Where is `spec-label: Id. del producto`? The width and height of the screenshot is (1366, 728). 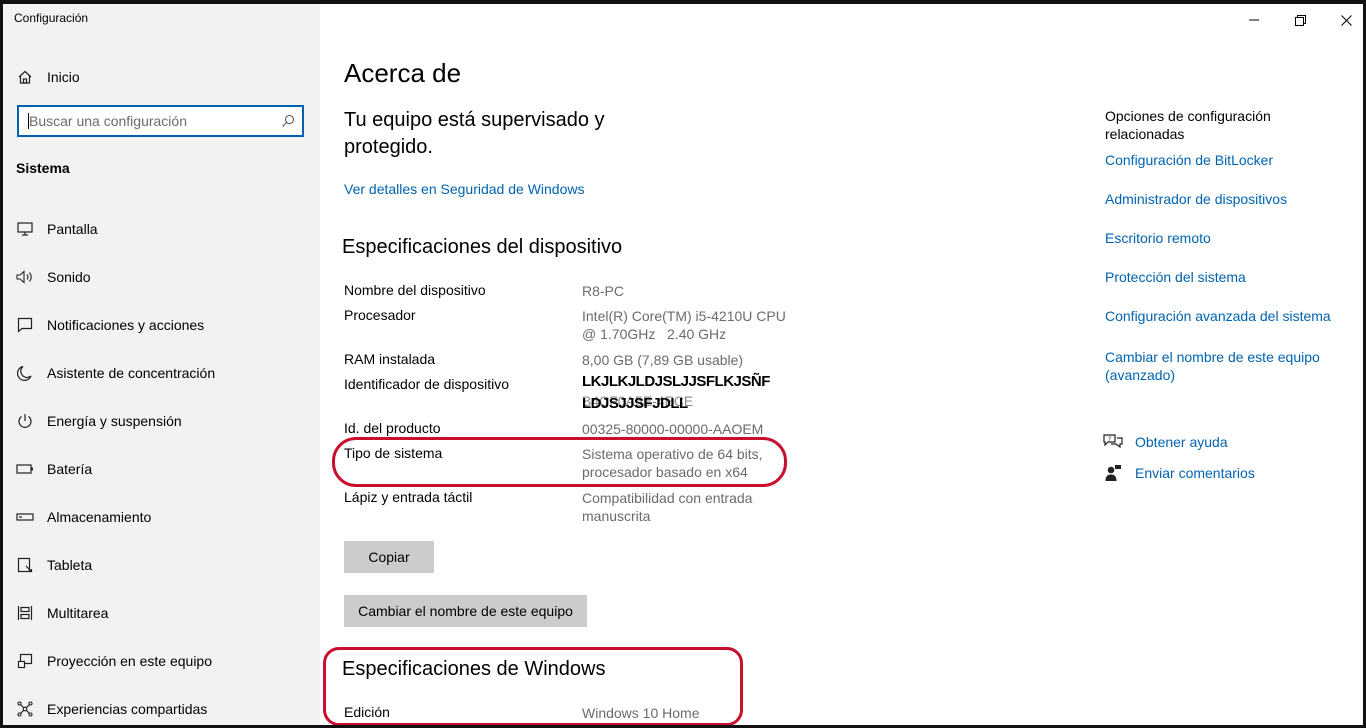
spec-label: Id. del producto is located at coordinates (392, 428).